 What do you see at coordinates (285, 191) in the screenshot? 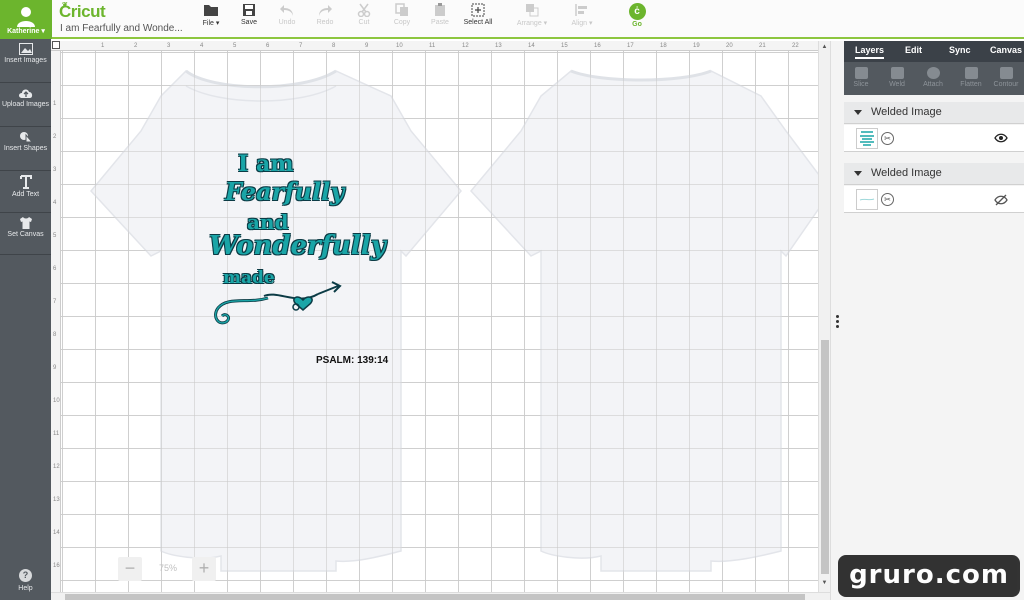
I see `design-line-fearfully: Fearfully` at bounding box center [285, 191].